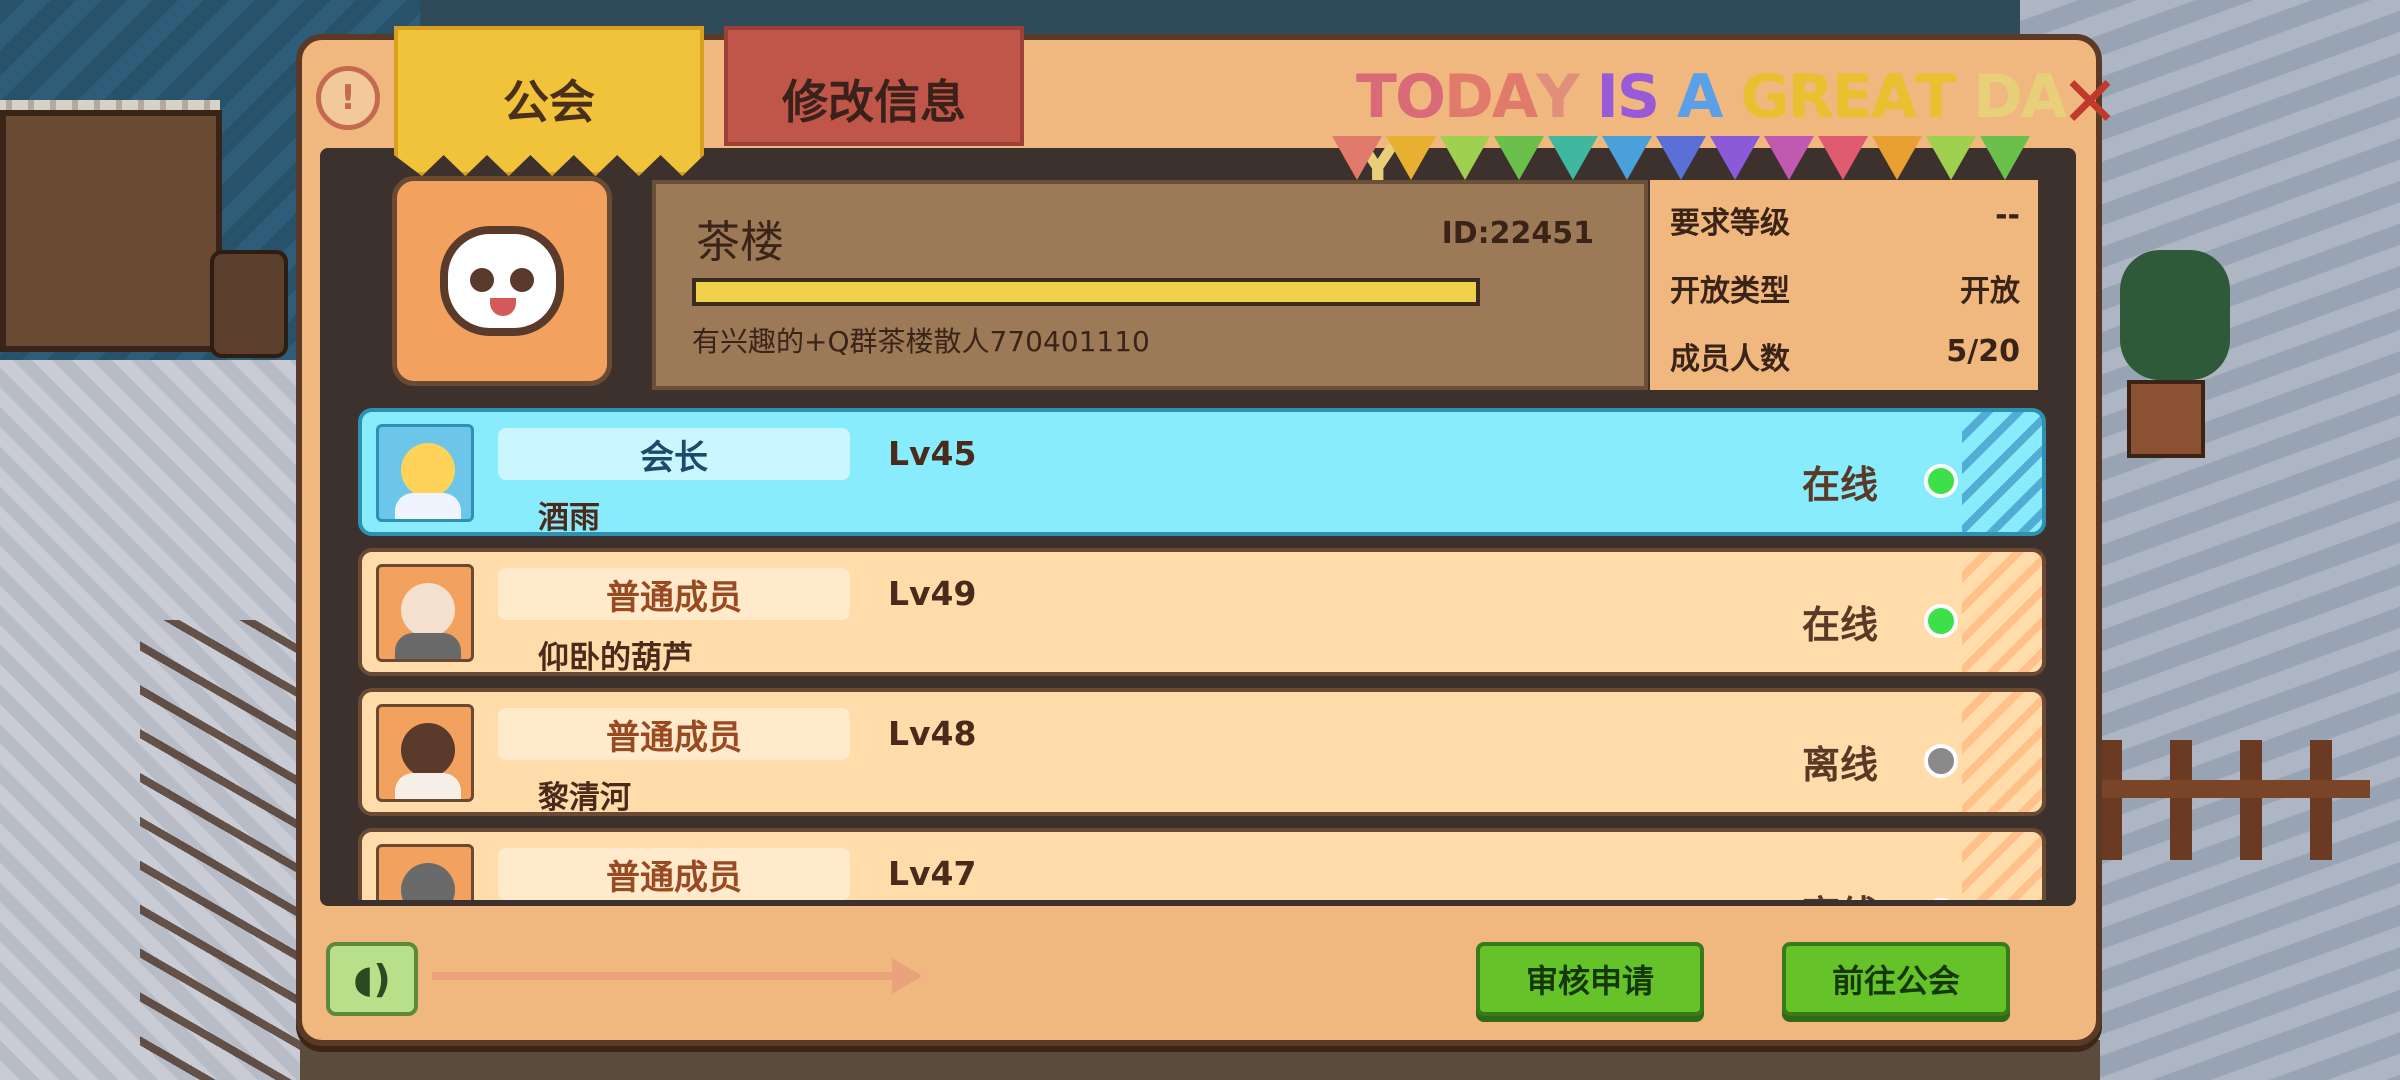  Describe the element at coordinates (549, 101) in the screenshot. I see `tab-guild: 公会` at that location.